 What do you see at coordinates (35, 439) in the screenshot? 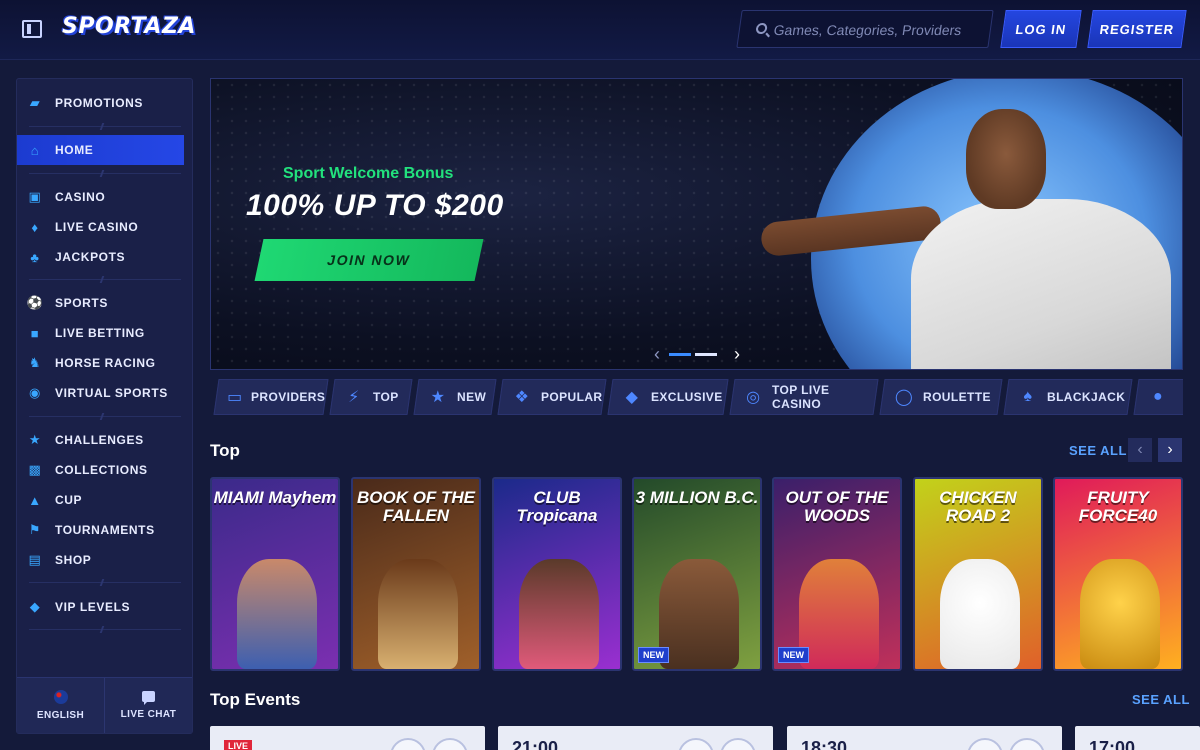
I see `medal-icon: ★` at bounding box center [35, 439].